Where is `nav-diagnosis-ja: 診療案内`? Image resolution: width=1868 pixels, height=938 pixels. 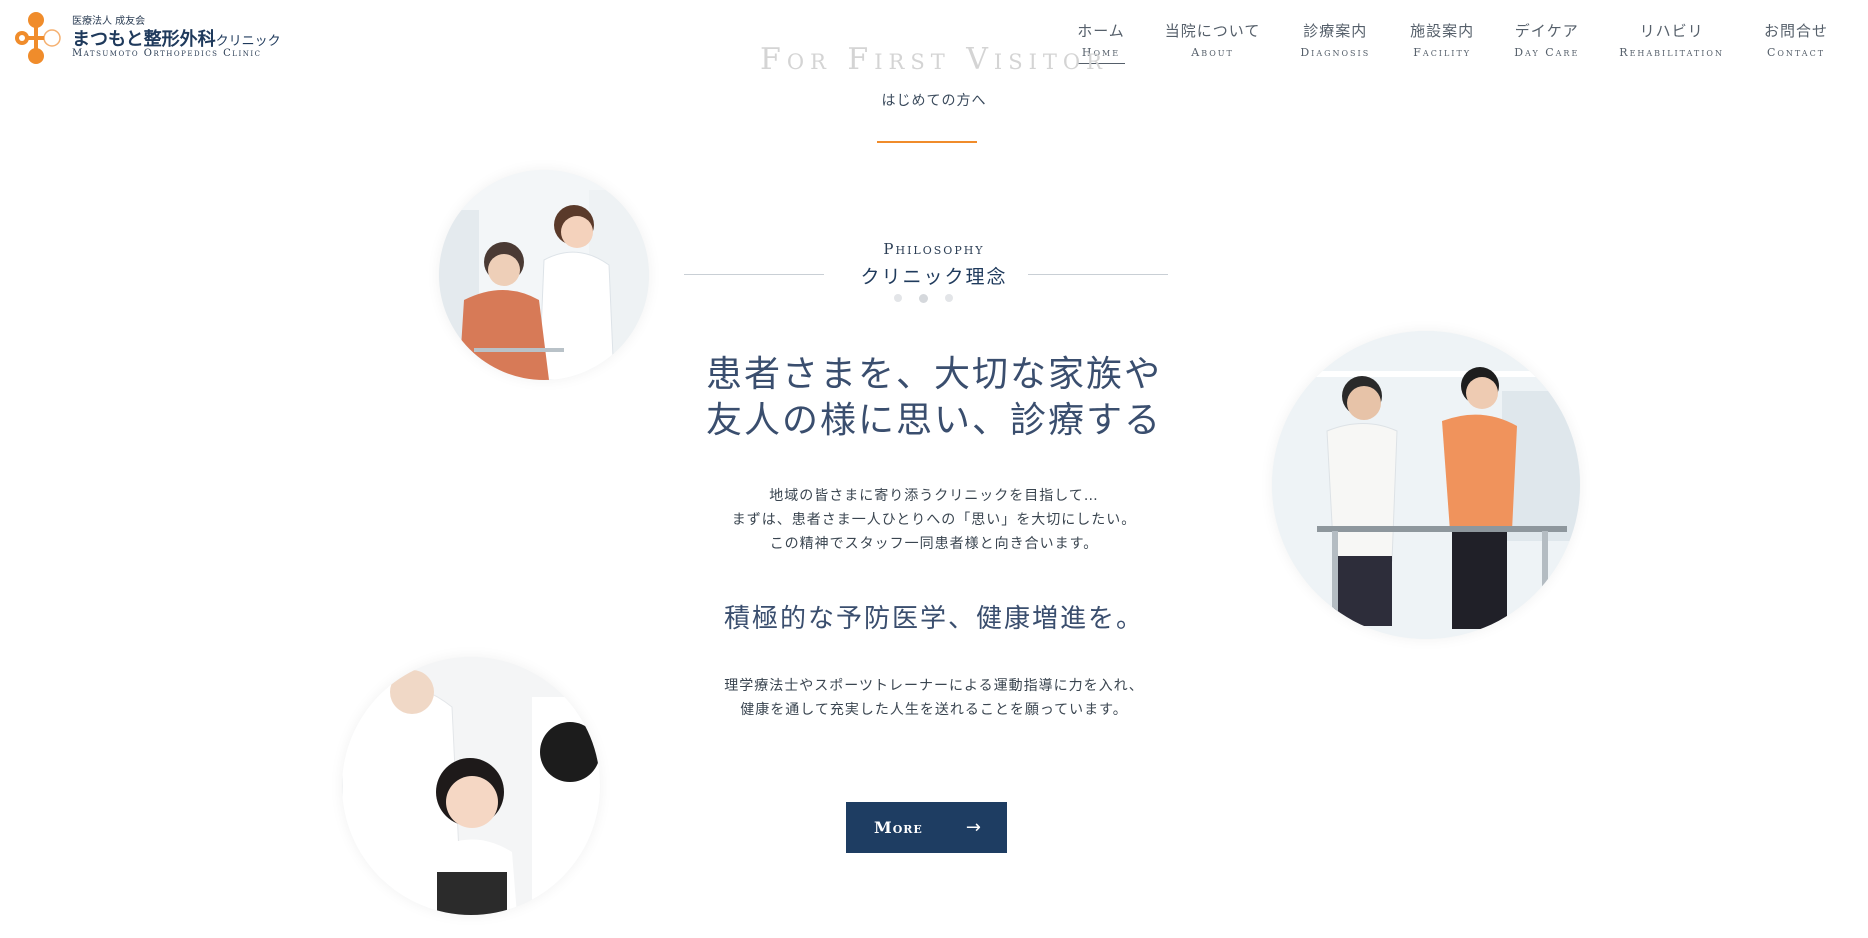
nav-diagnosis-ja: 診療案内 is located at coordinates (1335, 31).